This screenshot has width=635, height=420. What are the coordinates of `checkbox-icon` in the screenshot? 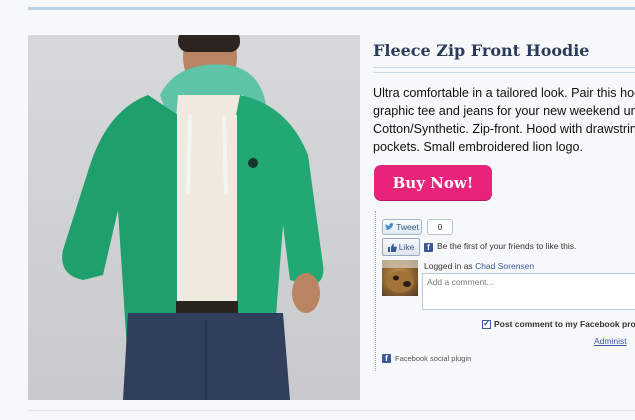 It's located at (486, 323).